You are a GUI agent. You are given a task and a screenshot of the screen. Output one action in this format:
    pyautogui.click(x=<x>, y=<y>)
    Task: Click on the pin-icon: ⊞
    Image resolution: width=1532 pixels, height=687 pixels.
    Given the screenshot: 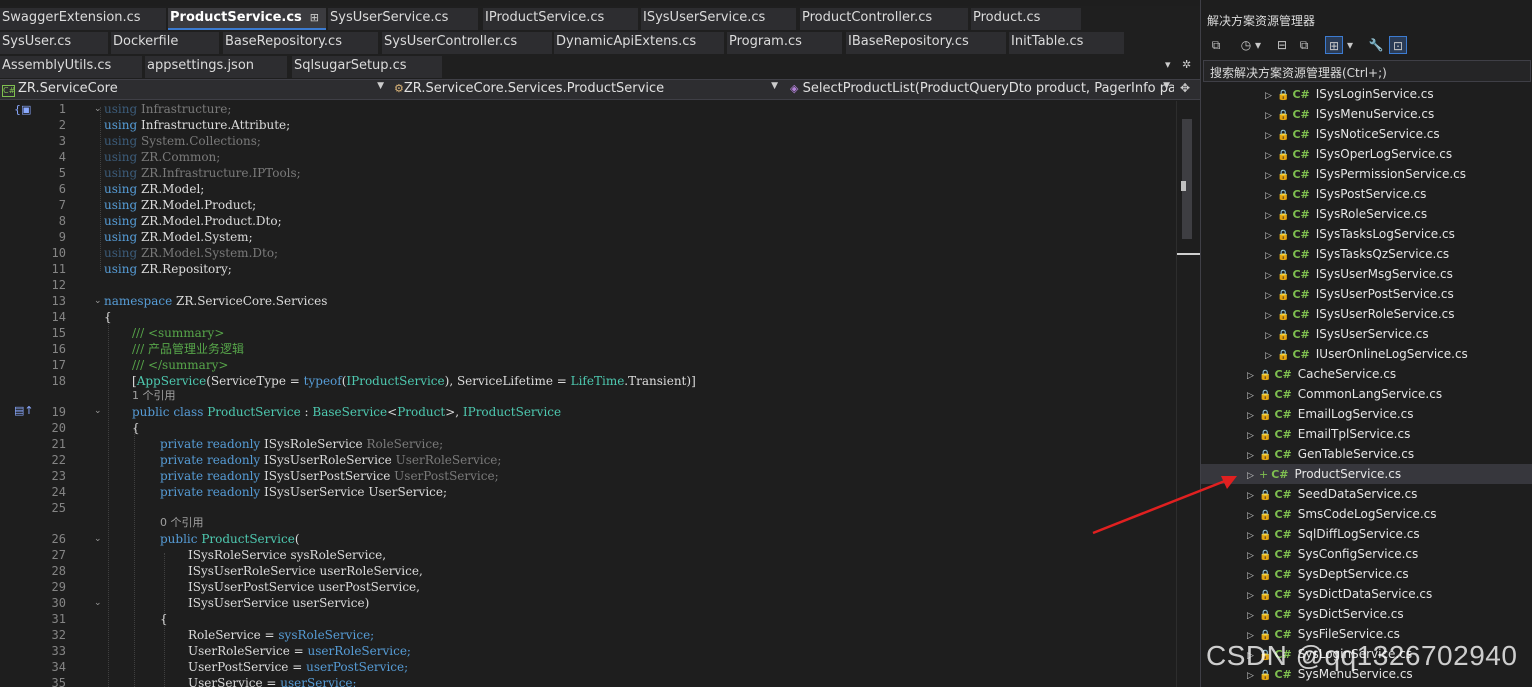 What is the action you would take?
    pyautogui.click(x=314, y=17)
    